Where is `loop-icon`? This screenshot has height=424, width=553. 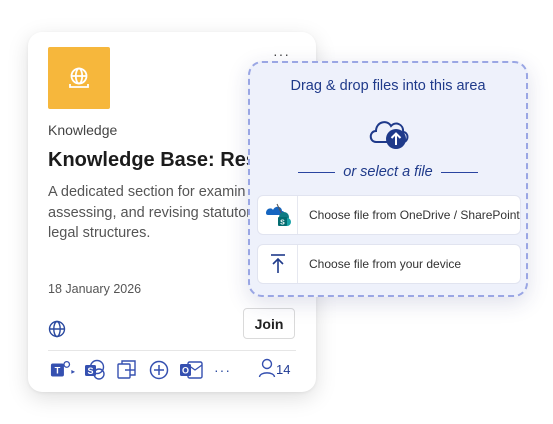
loop-icon is located at coordinates (159, 370).